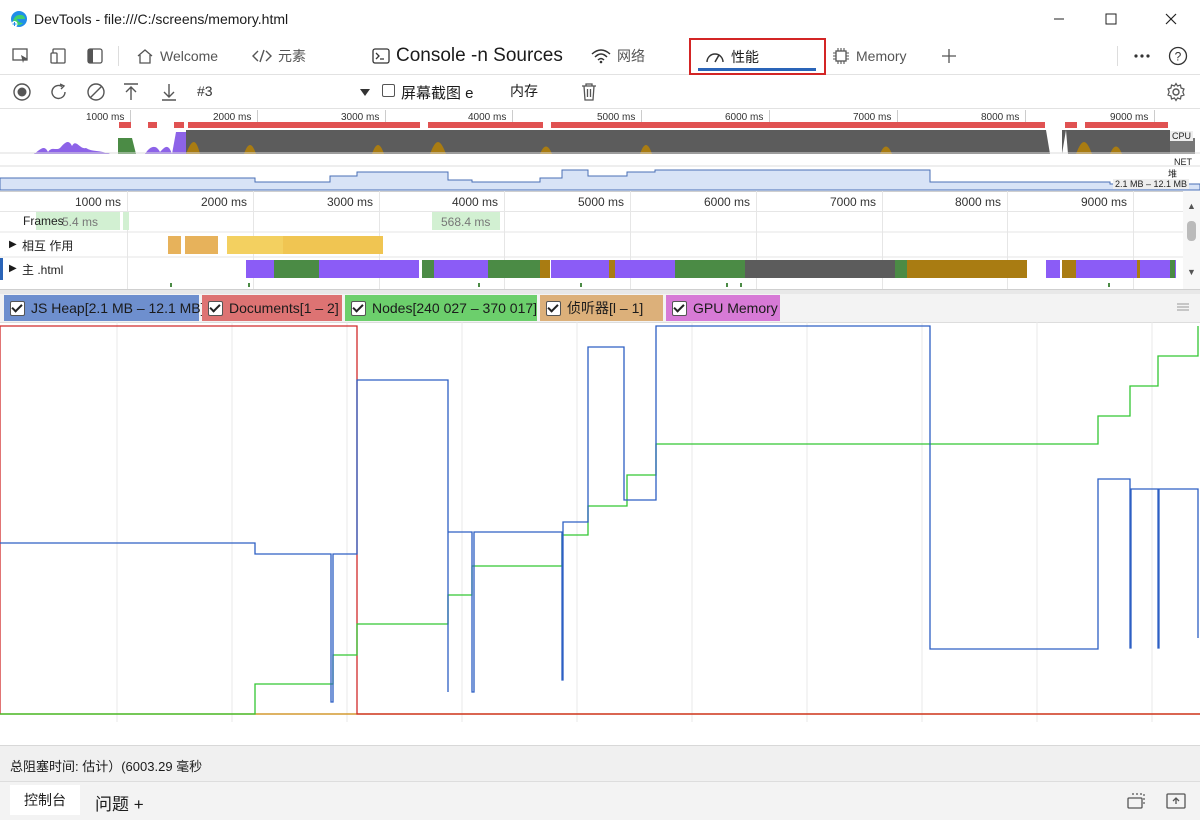 The width and height of the screenshot is (1200, 820). What do you see at coordinates (853, 202) in the screenshot?
I see `ruler-tick-label: 7000 ms` at bounding box center [853, 202].